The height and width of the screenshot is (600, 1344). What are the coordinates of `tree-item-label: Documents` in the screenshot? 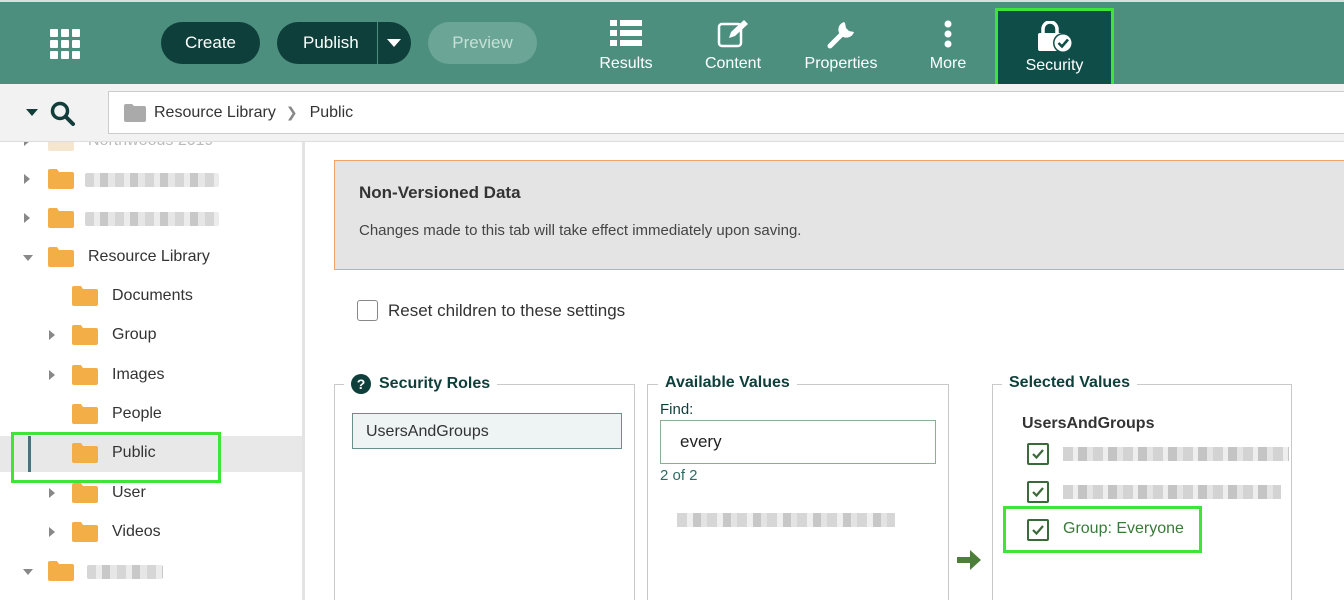 It's located at (152, 295).